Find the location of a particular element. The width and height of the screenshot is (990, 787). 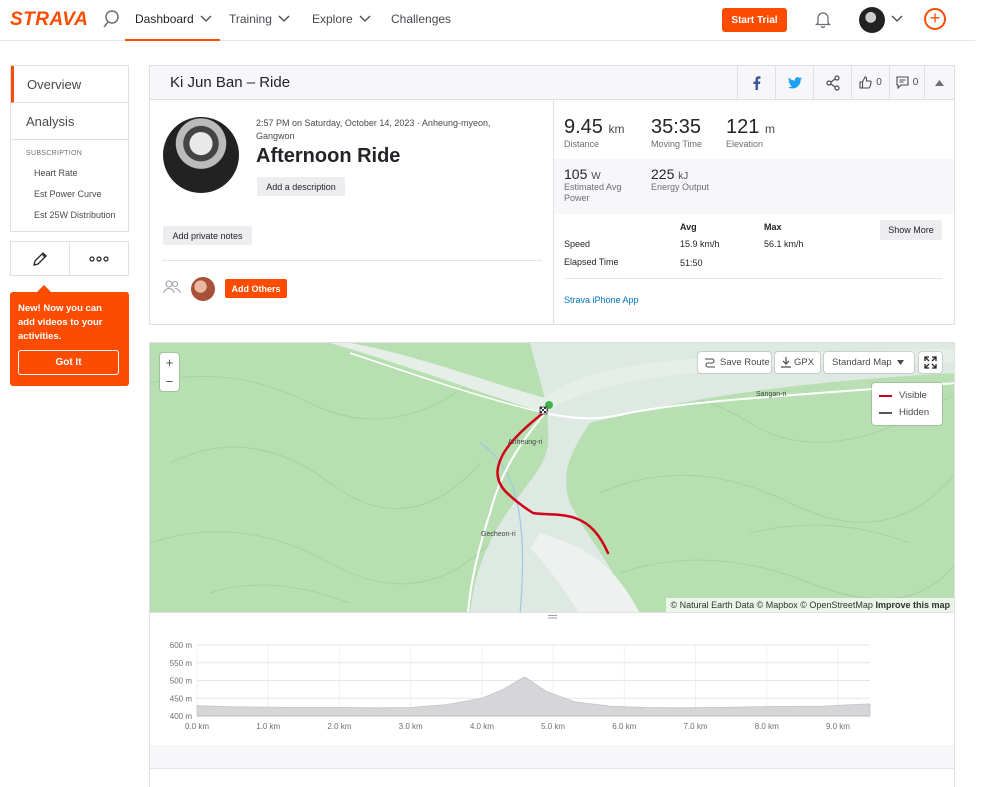

y-tick-label: 600 m is located at coordinates (181, 645).